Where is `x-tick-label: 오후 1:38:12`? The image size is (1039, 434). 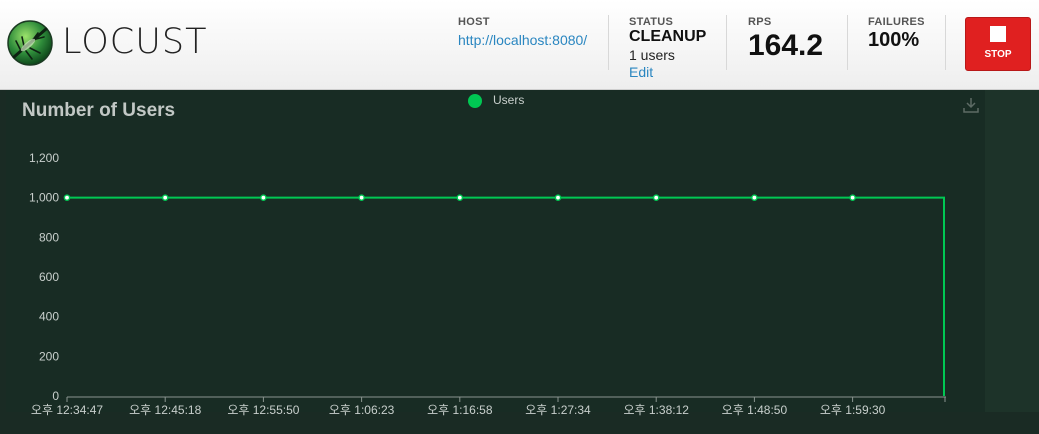 x-tick-label: 오후 1:38:12 is located at coordinates (656, 410).